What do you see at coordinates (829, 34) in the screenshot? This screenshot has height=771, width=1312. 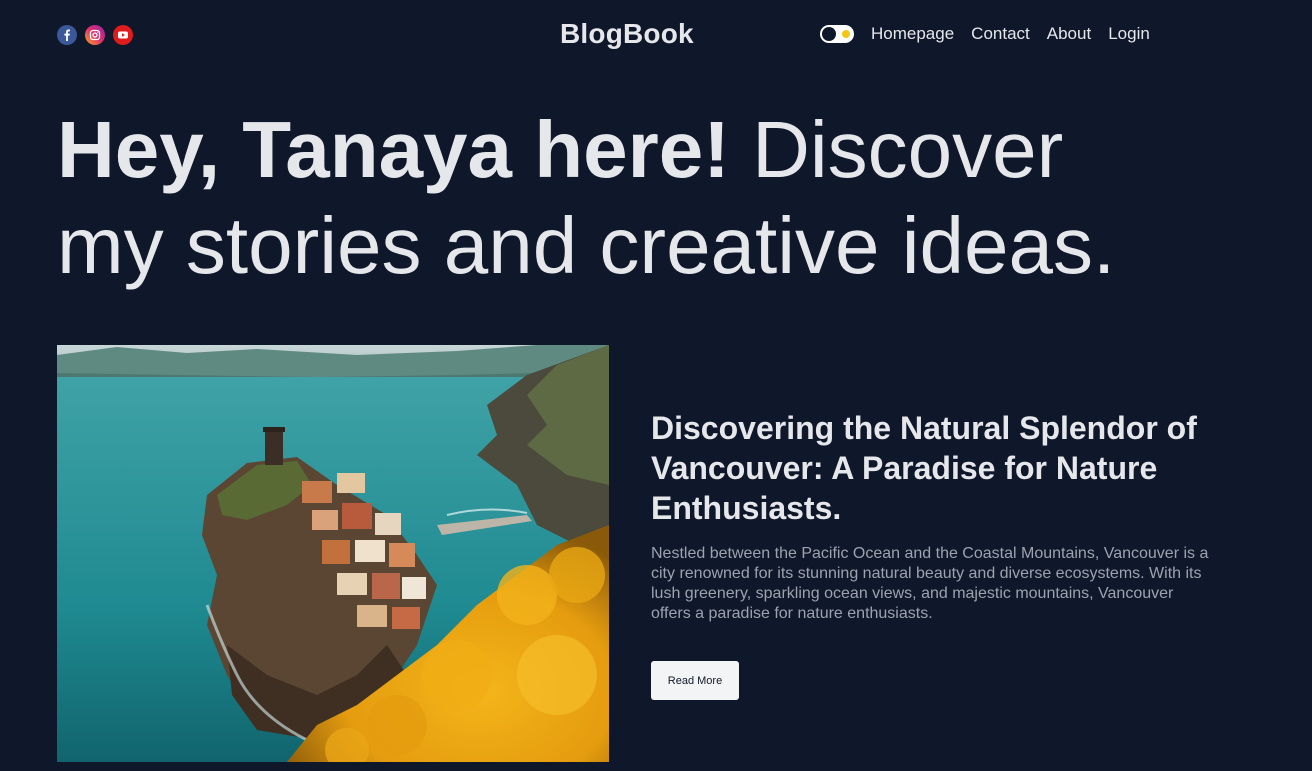 I see `toggle-knob` at bounding box center [829, 34].